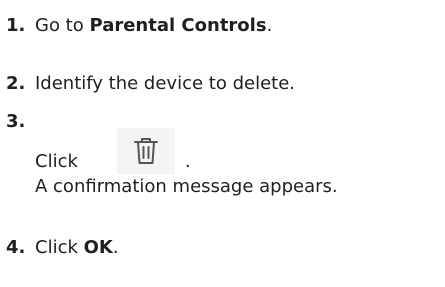 This screenshot has width=445, height=287. I want to click on step-1: 1. Go to Parental Controls., so click(139, 26).